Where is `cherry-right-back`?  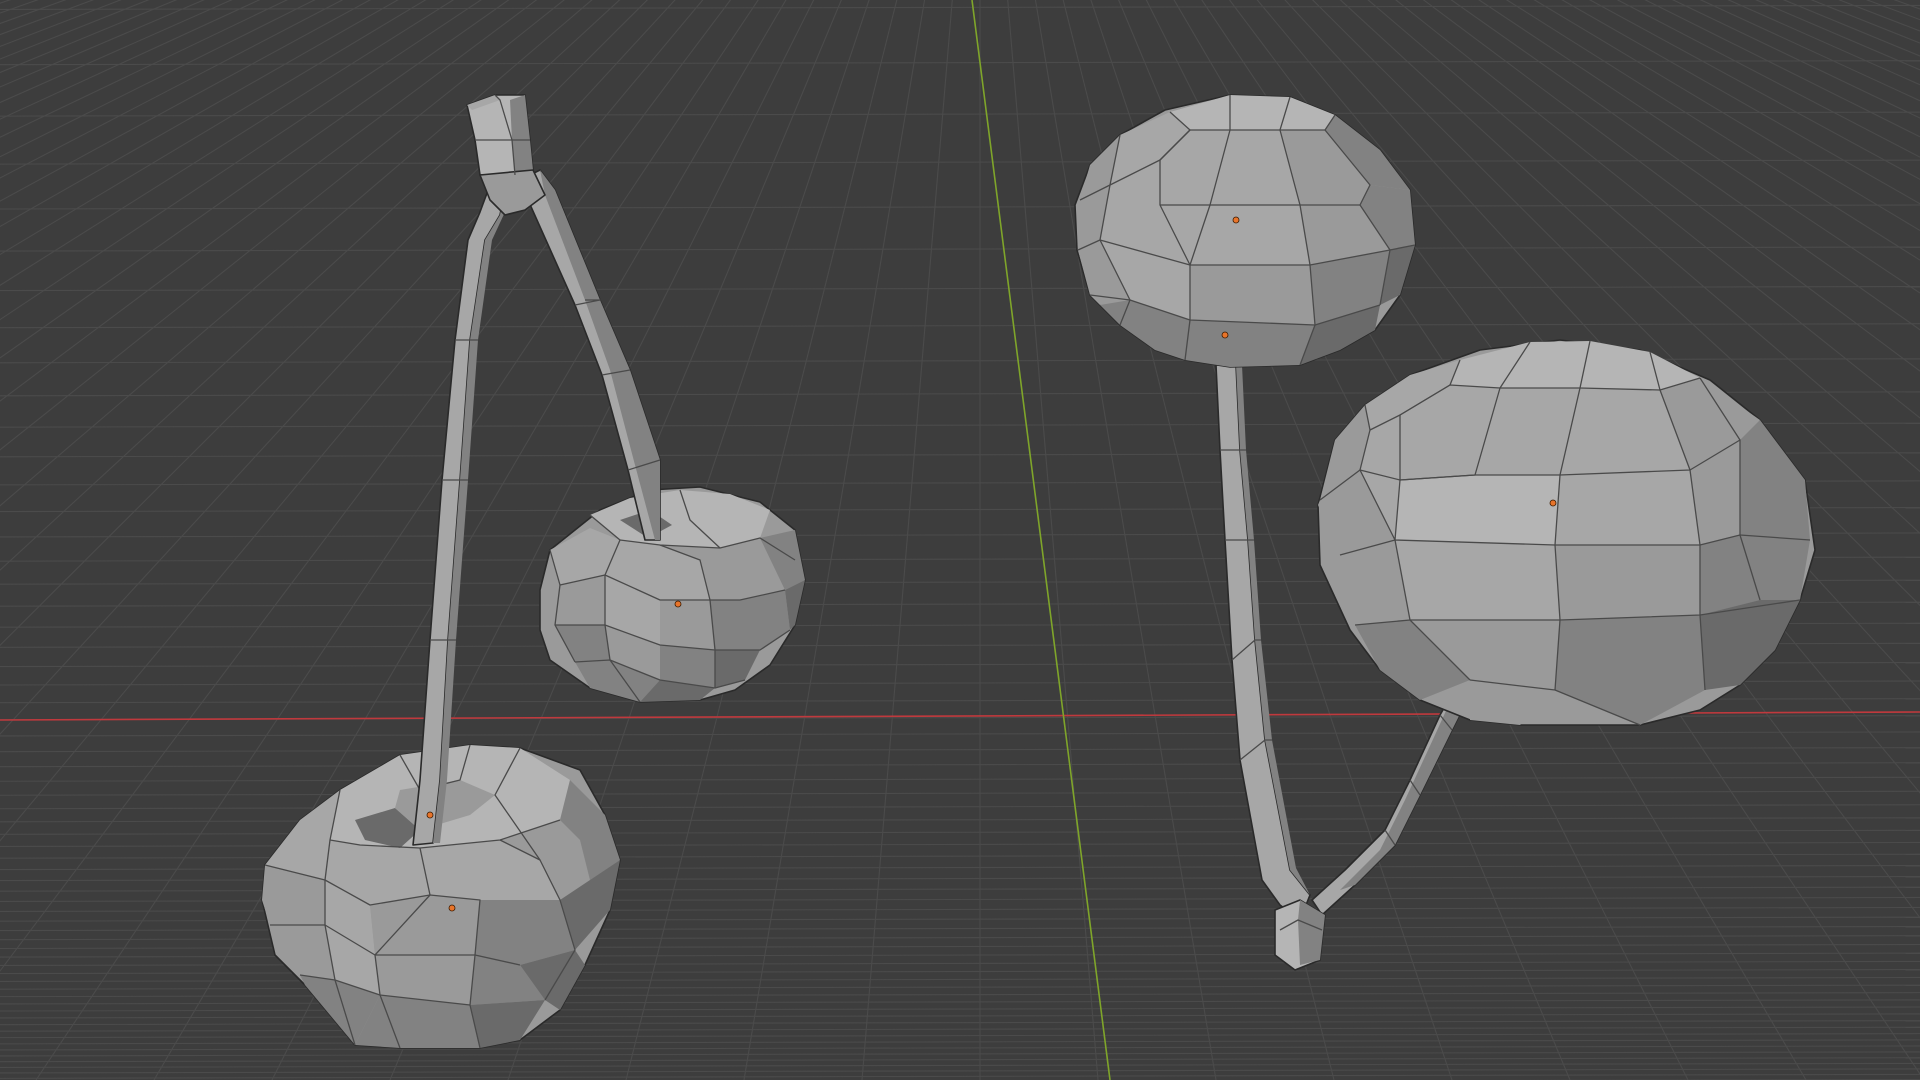
cherry-right-back is located at coordinates (1245, 231).